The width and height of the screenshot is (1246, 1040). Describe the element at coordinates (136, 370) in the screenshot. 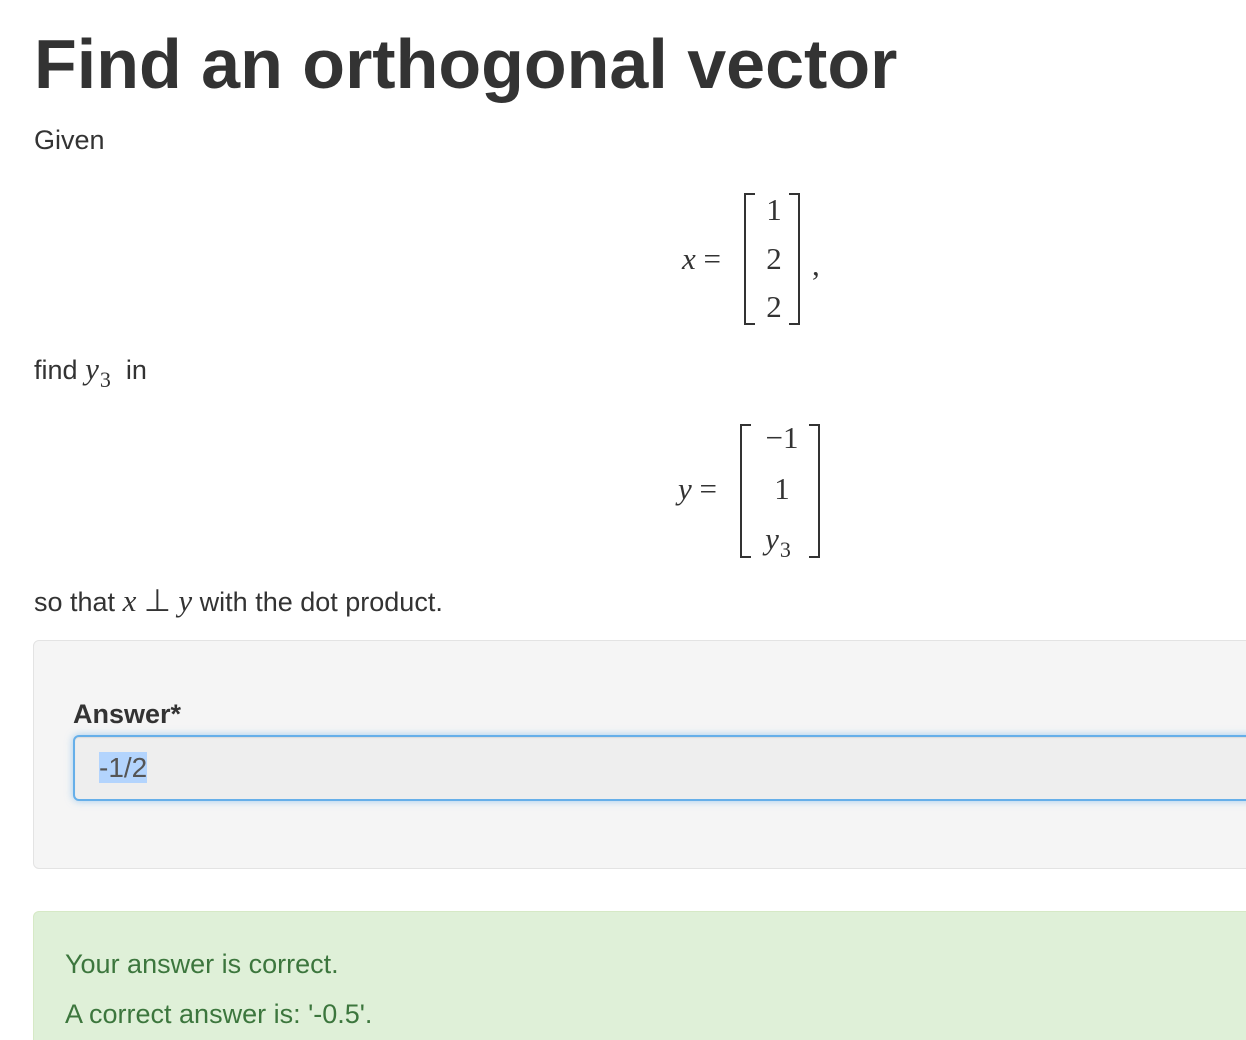

I see `in-text: in` at that location.